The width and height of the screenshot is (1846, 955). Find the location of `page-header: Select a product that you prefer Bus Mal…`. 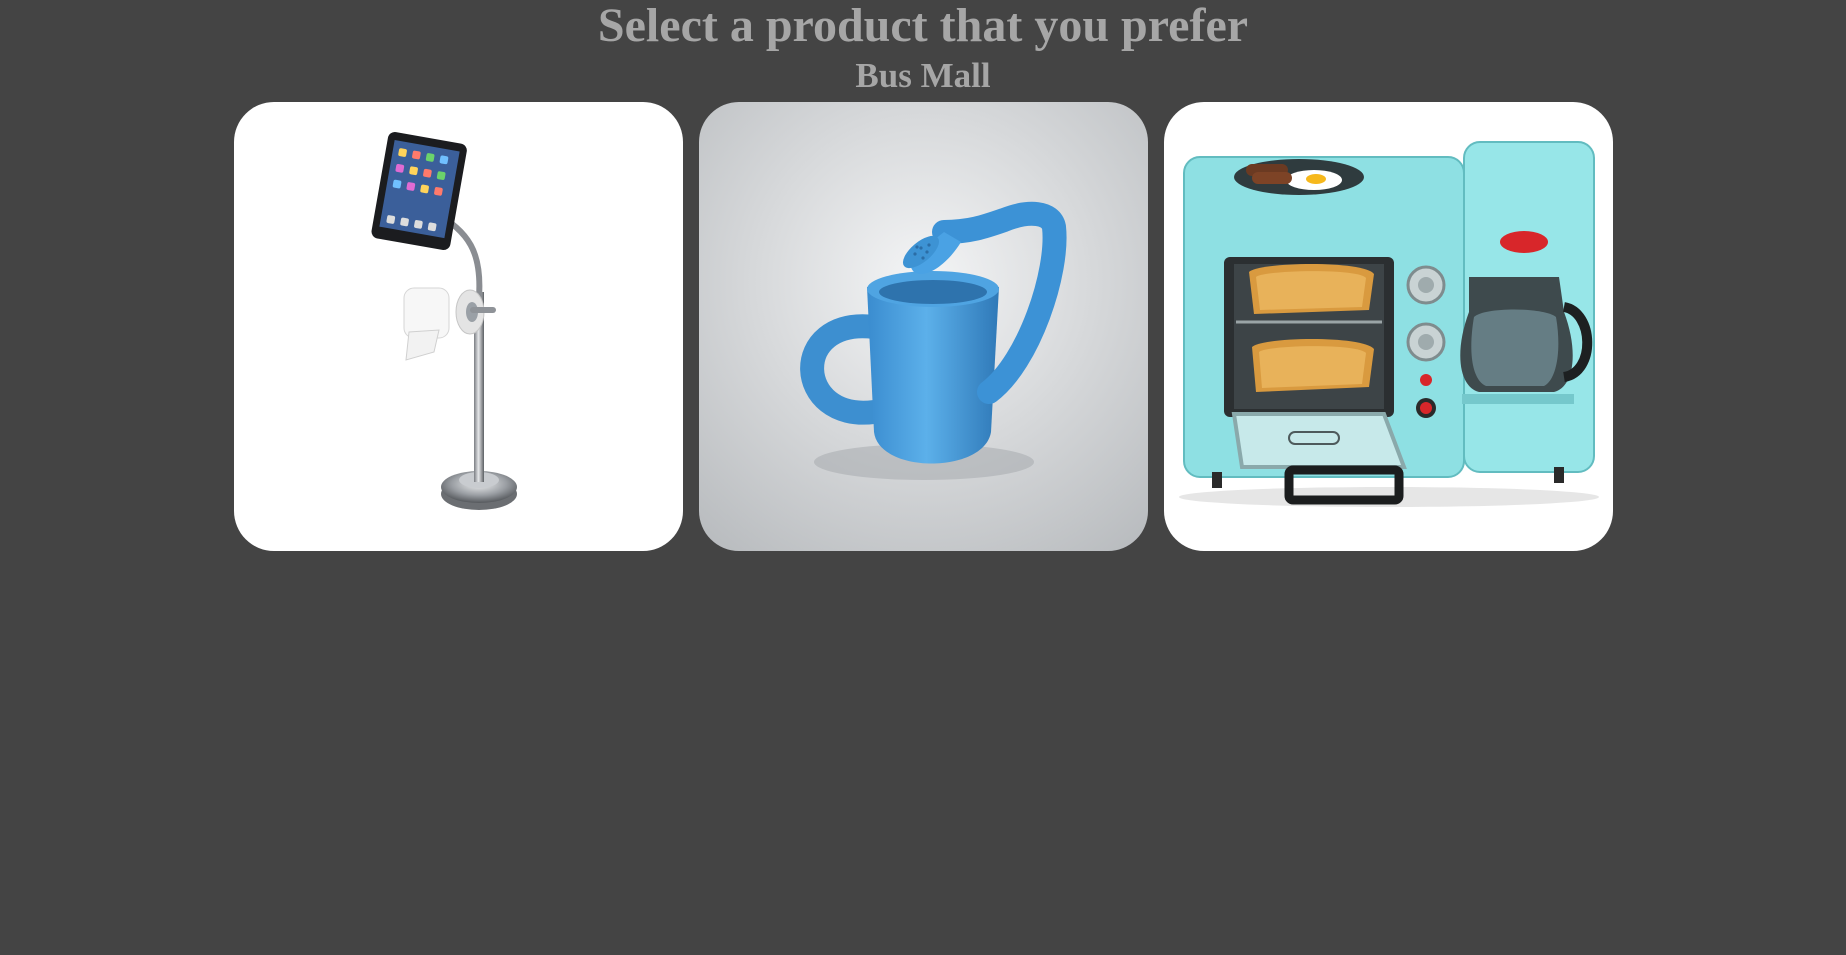

page-header: Select a product that you prefer Bus Mal… is located at coordinates (923, 48).